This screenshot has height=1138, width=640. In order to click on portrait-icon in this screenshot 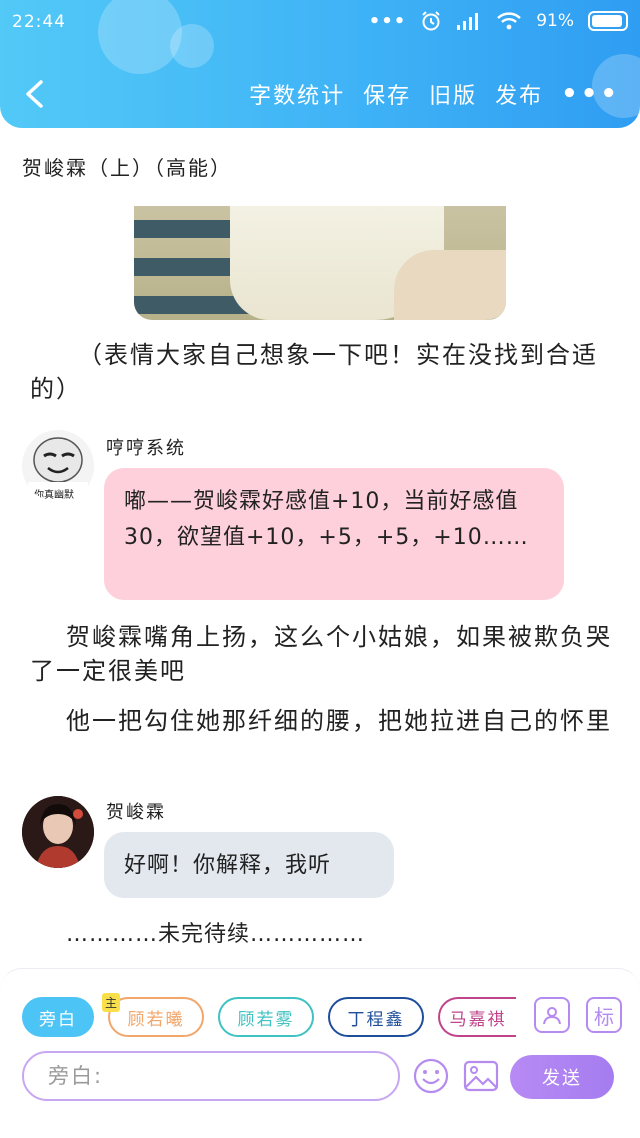, I will do `click(58, 832)`.